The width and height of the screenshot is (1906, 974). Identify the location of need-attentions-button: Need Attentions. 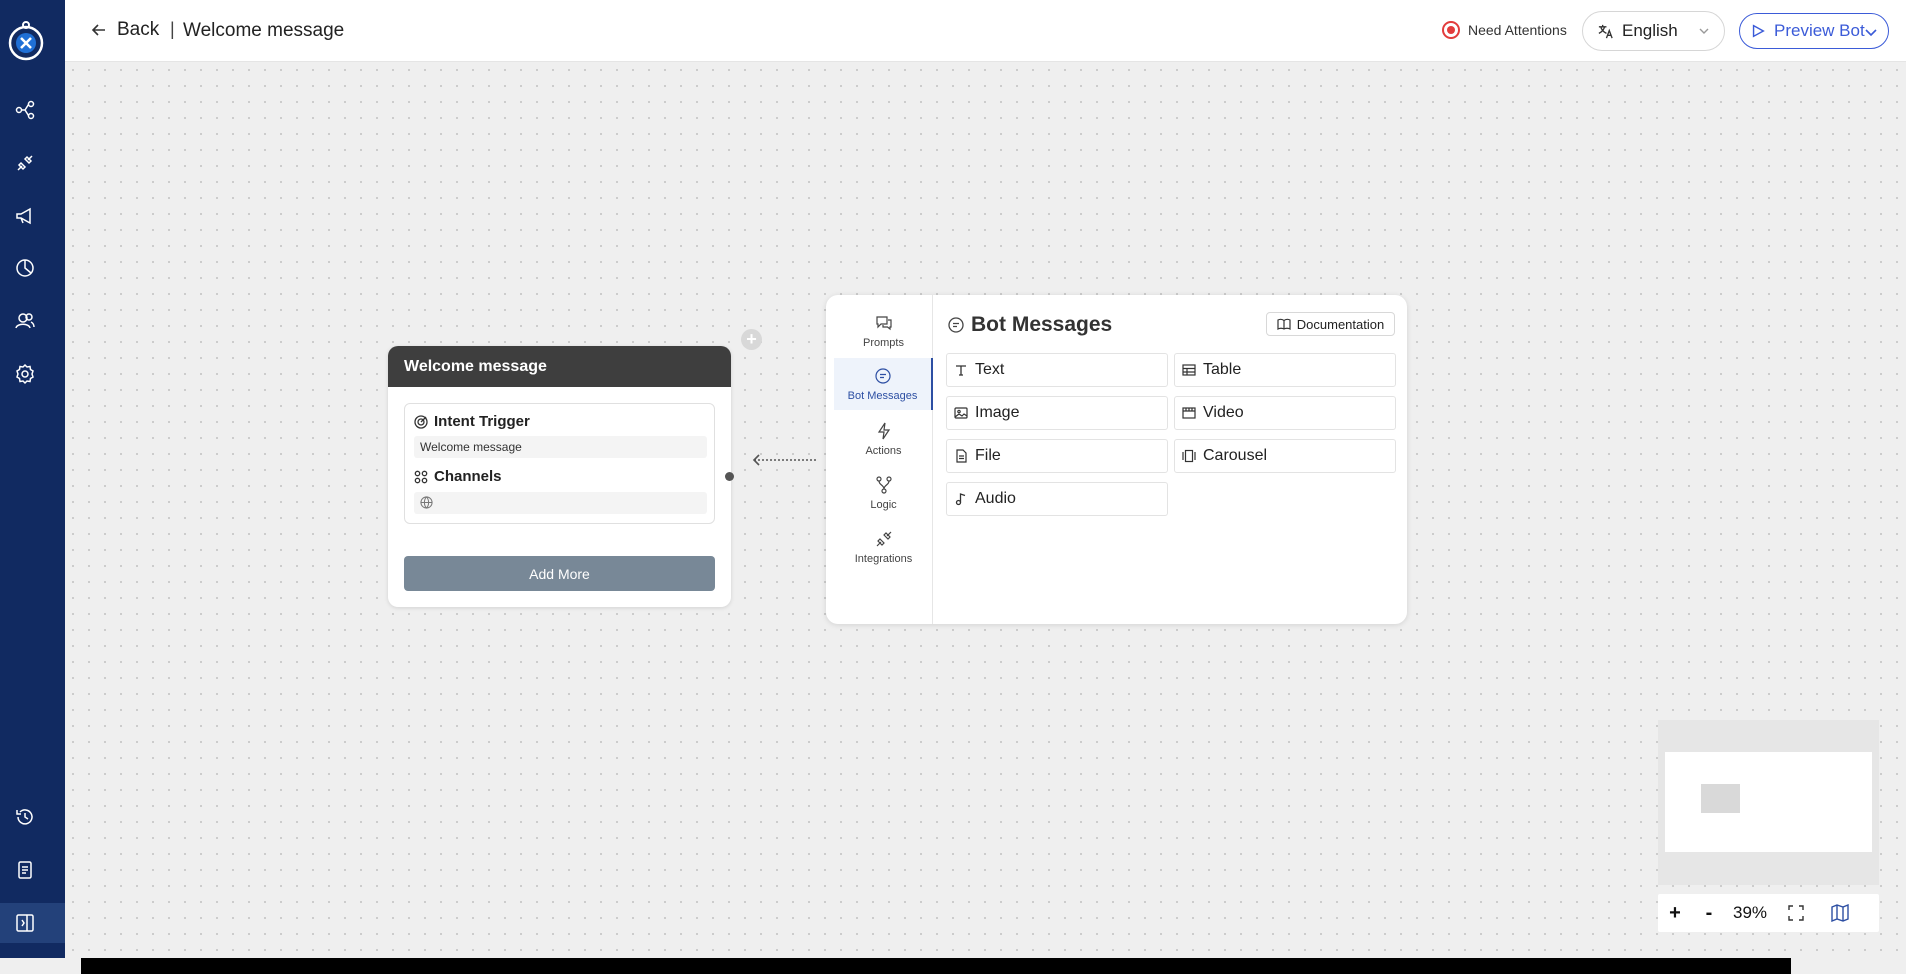
(1504, 30).